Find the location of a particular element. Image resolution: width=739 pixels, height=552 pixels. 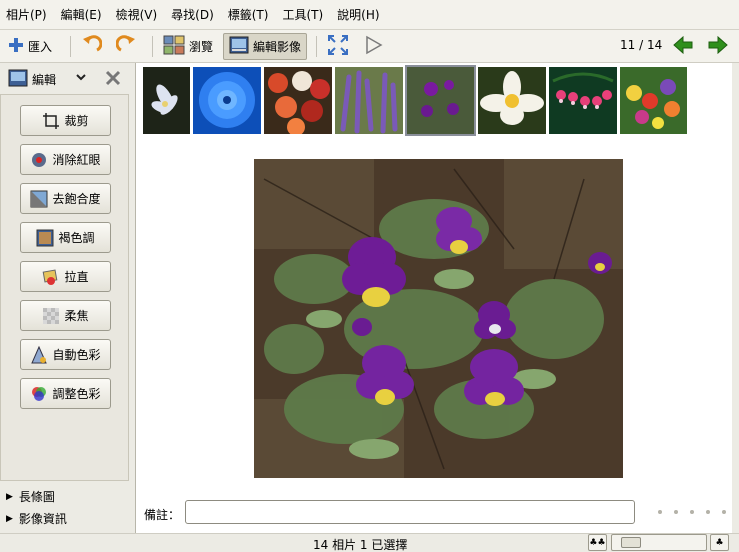

menu-edit: 編輯(E) is located at coordinates (81, 14).